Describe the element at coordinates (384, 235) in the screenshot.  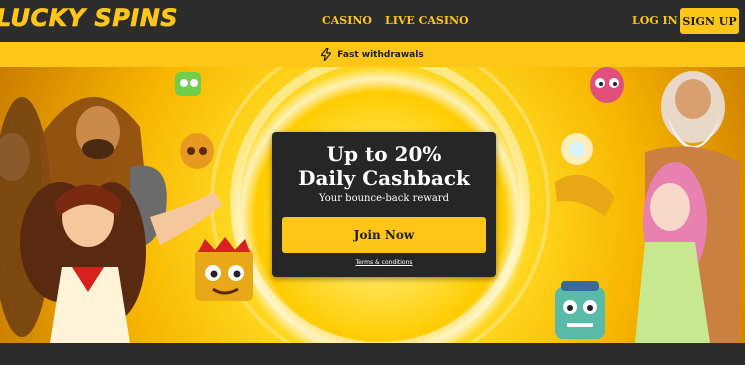
I see `join-now-button: Join Now` at that location.